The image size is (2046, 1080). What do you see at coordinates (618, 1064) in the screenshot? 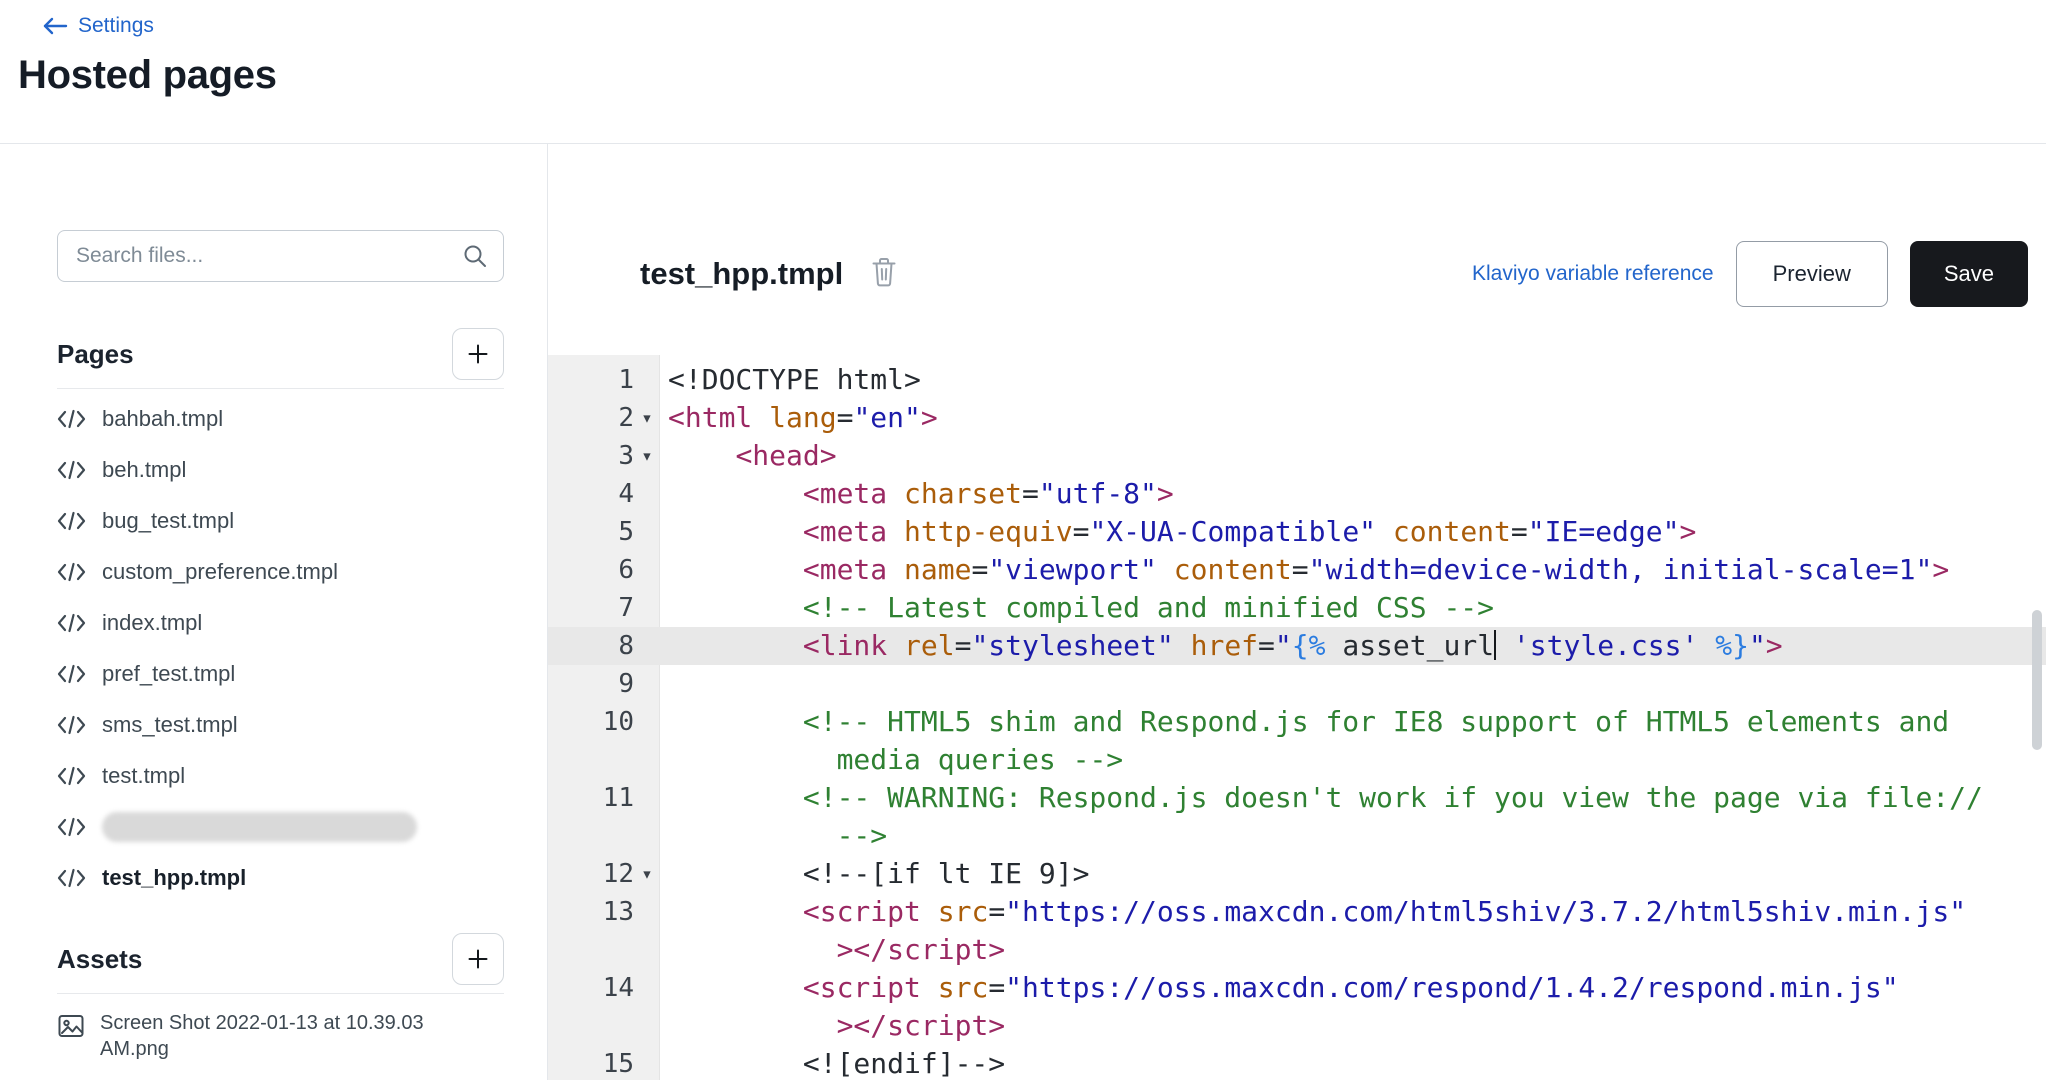
I see `line-number: 15` at bounding box center [618, 1064].